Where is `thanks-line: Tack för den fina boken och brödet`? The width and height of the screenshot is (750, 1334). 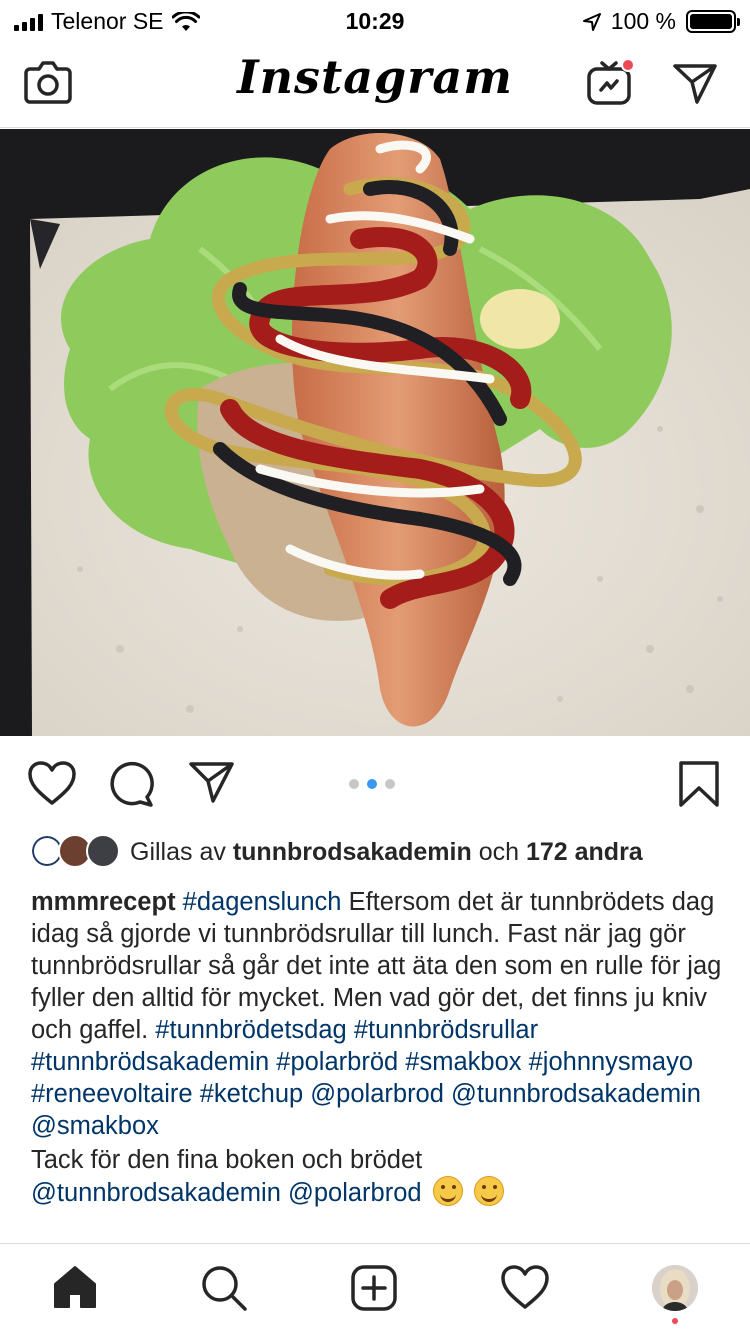 thanks-line: Tack för den fina boken och brödet is located at coordinates (227, 1160).